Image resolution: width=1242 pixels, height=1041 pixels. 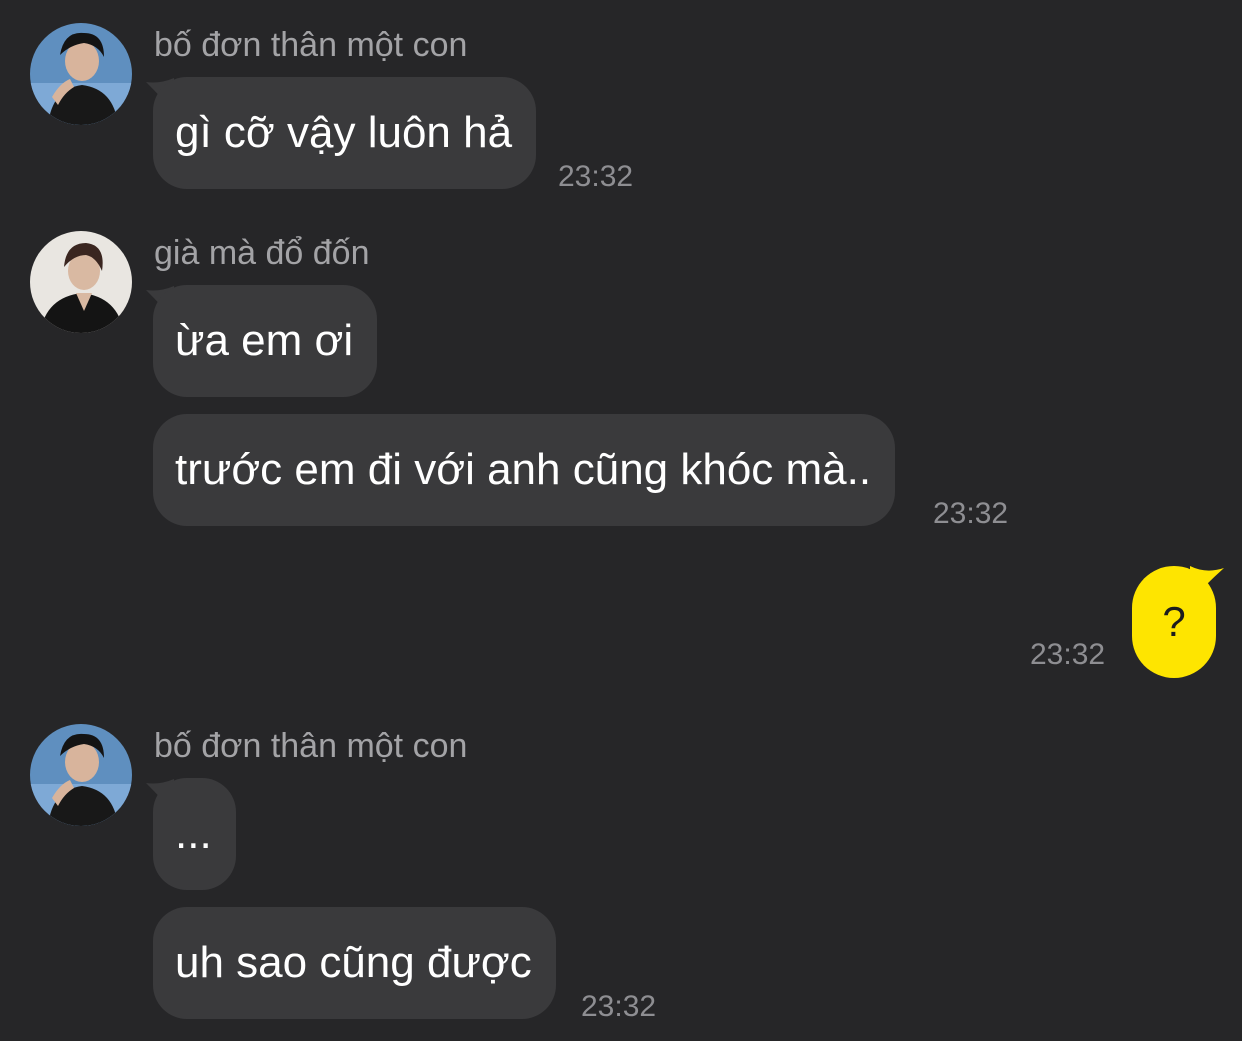 I want to click on message-bubble: uh sao cũng được, so click(x=354, y=963).